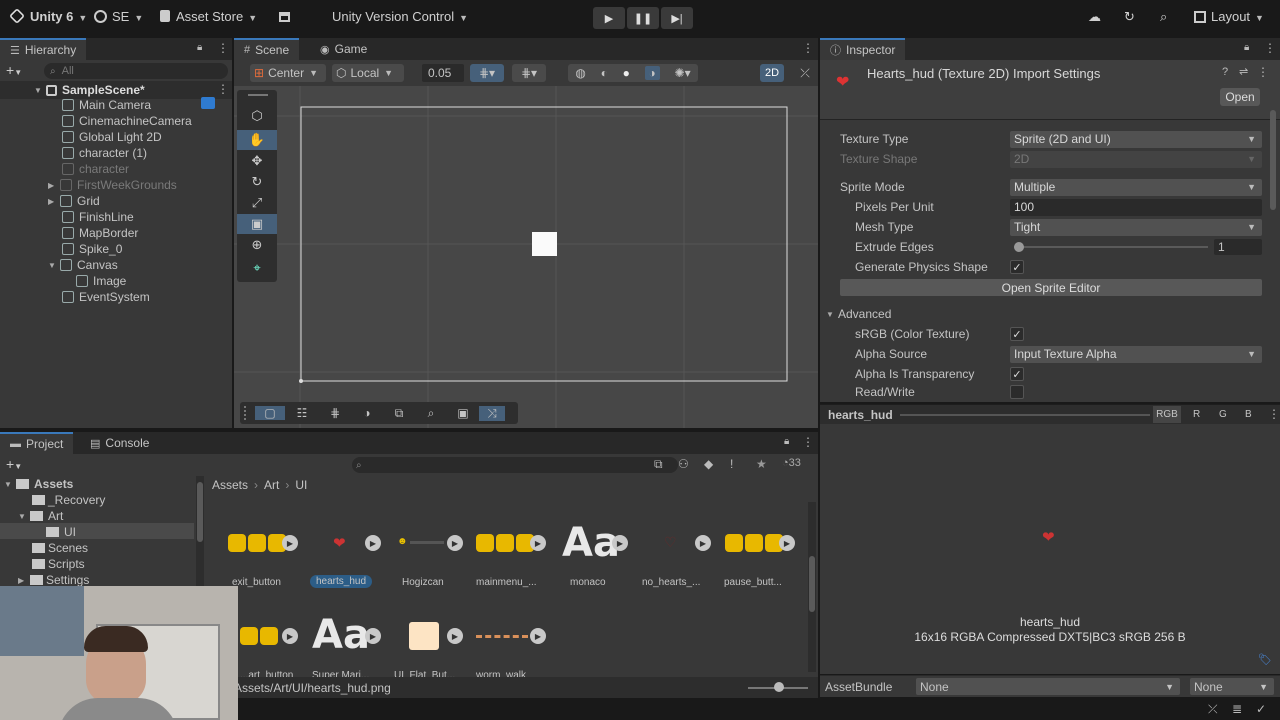 This screenshot has height=720, width=1280. What do you see at coordinates (1136, 187) in the screenshot?
I see `sprite-mode-dropdown: Multiple ▼` at bounding box center [1136, 187].